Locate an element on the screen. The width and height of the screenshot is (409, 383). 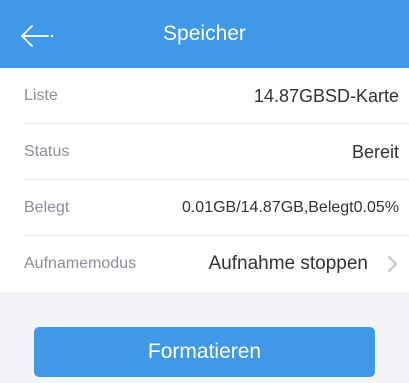
recording-mode-value: Aufnahme stoppen is located at coordinates (288, 263).